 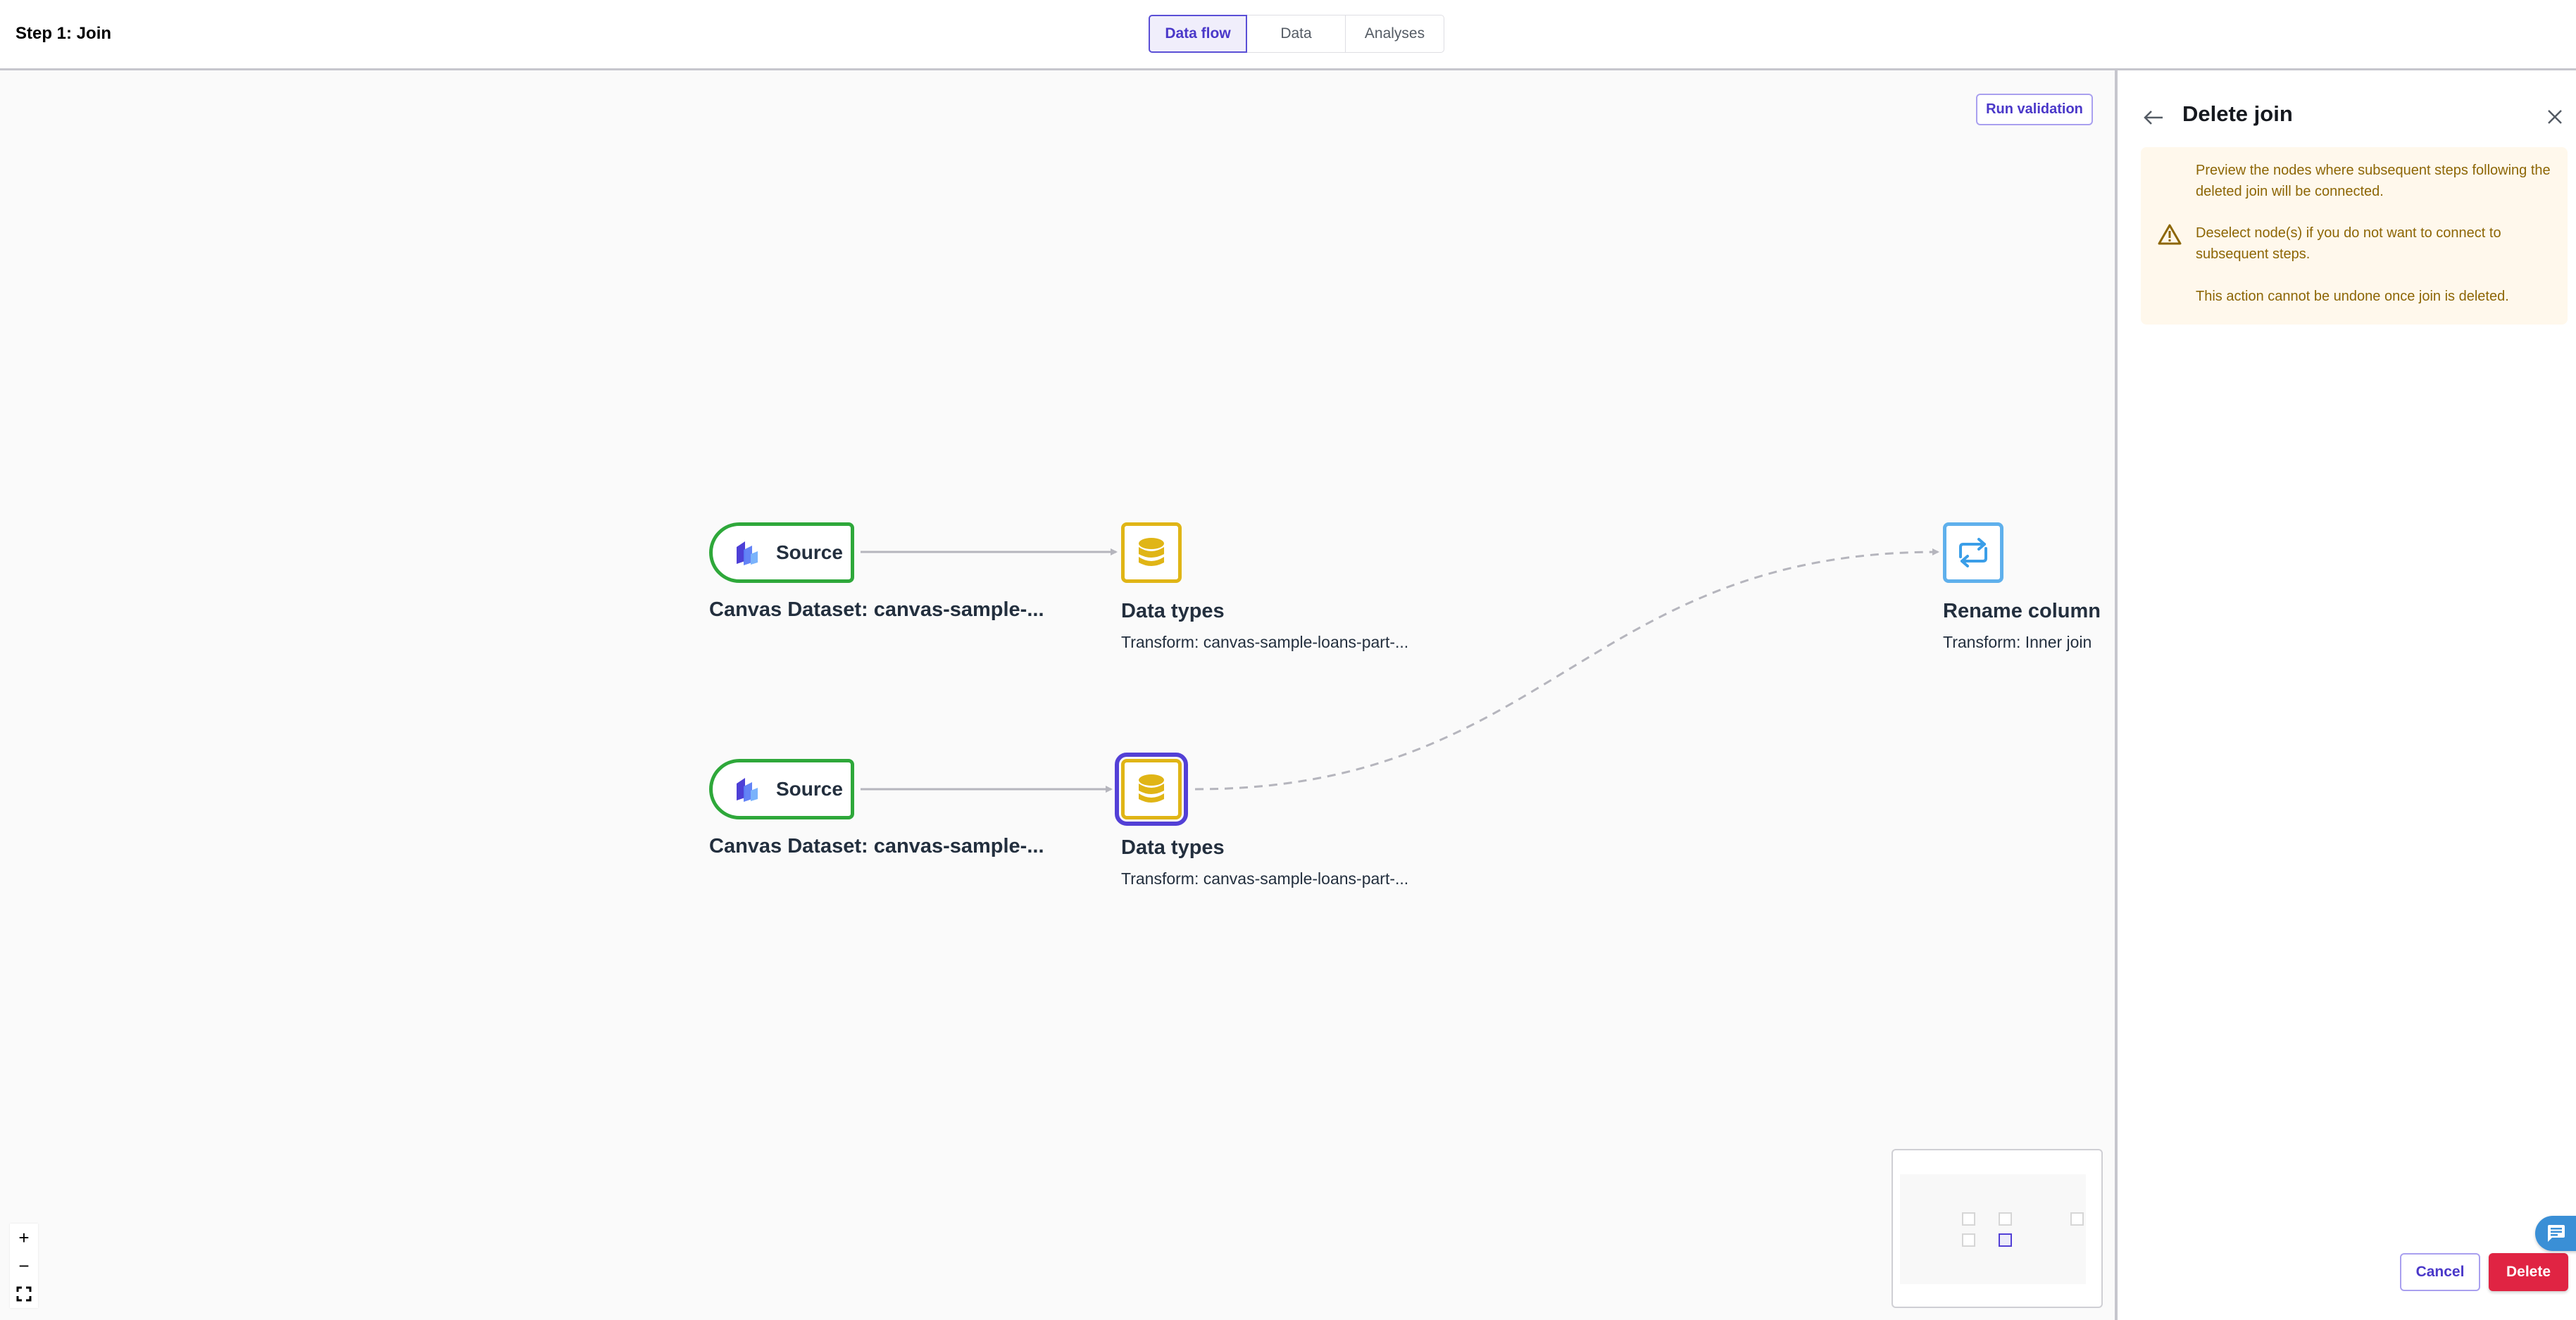 I want to click on feedback-chat-button, so click(x=2555, y=1233).